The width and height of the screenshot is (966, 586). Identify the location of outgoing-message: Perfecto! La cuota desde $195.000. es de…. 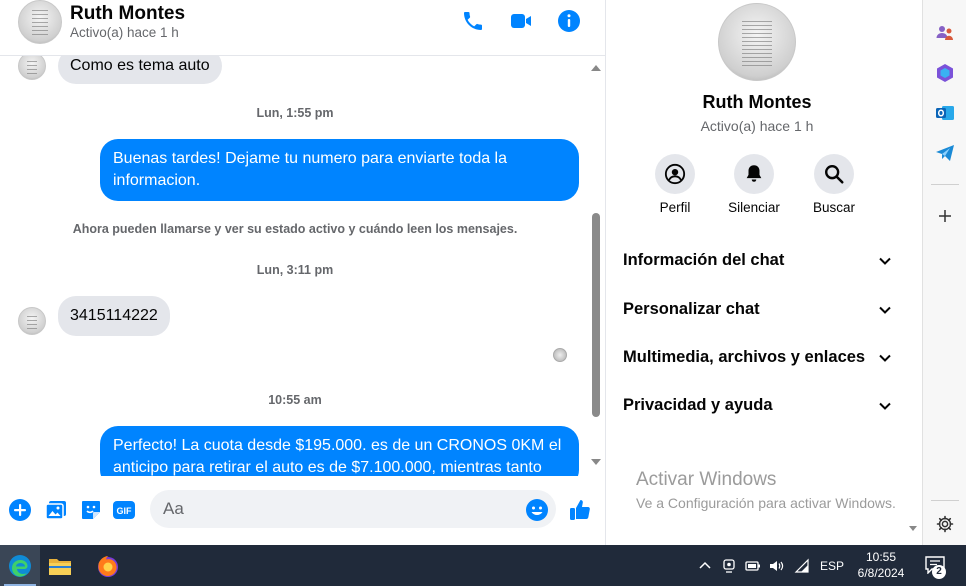
(339, 451).